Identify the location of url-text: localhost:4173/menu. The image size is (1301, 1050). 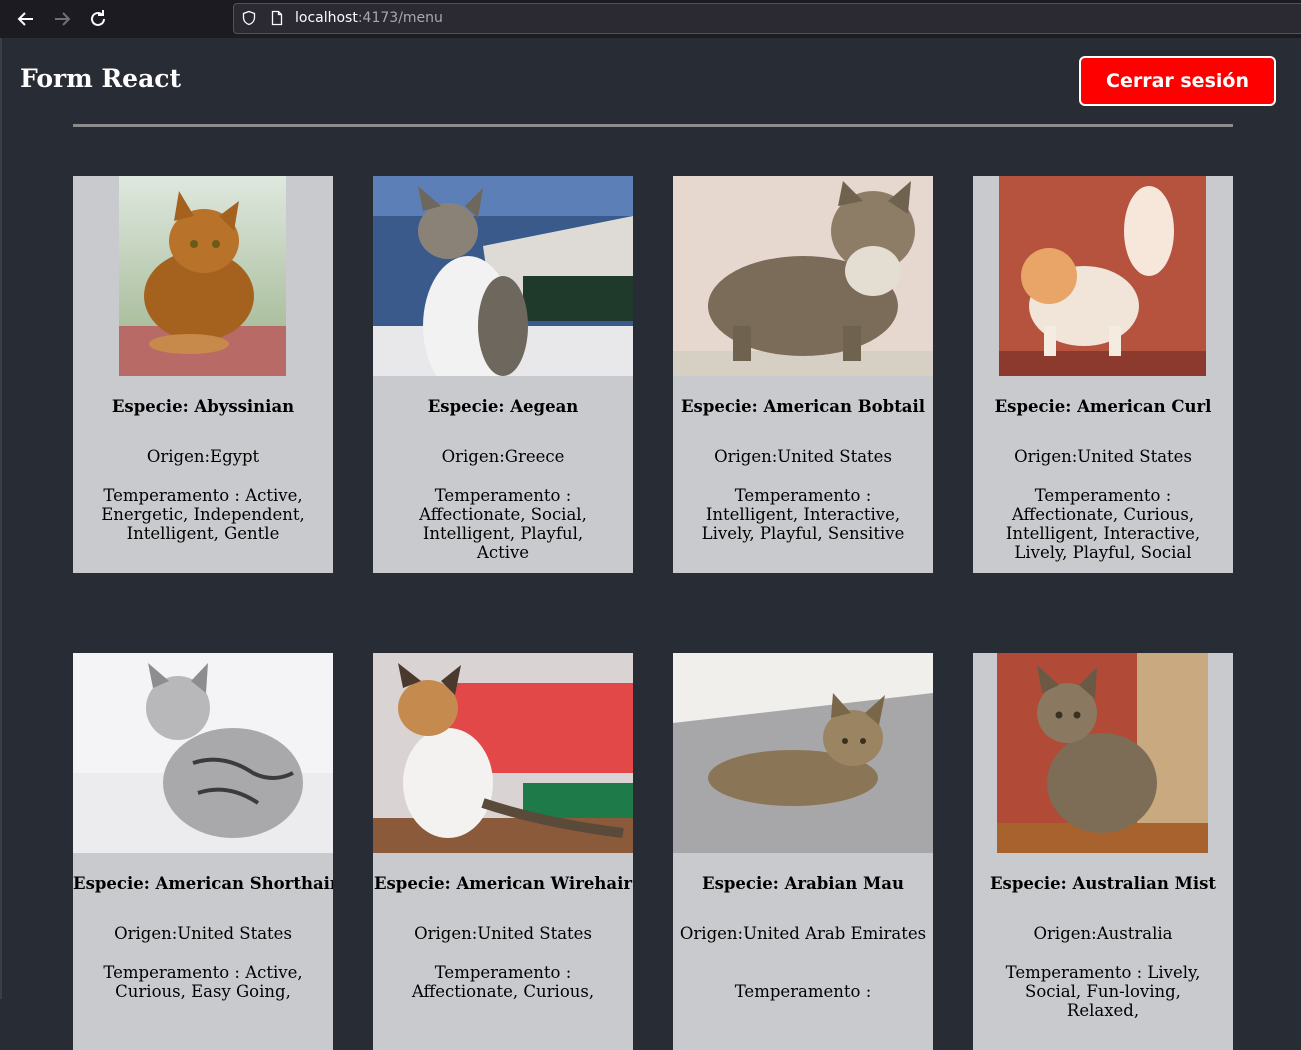
(369, 18).